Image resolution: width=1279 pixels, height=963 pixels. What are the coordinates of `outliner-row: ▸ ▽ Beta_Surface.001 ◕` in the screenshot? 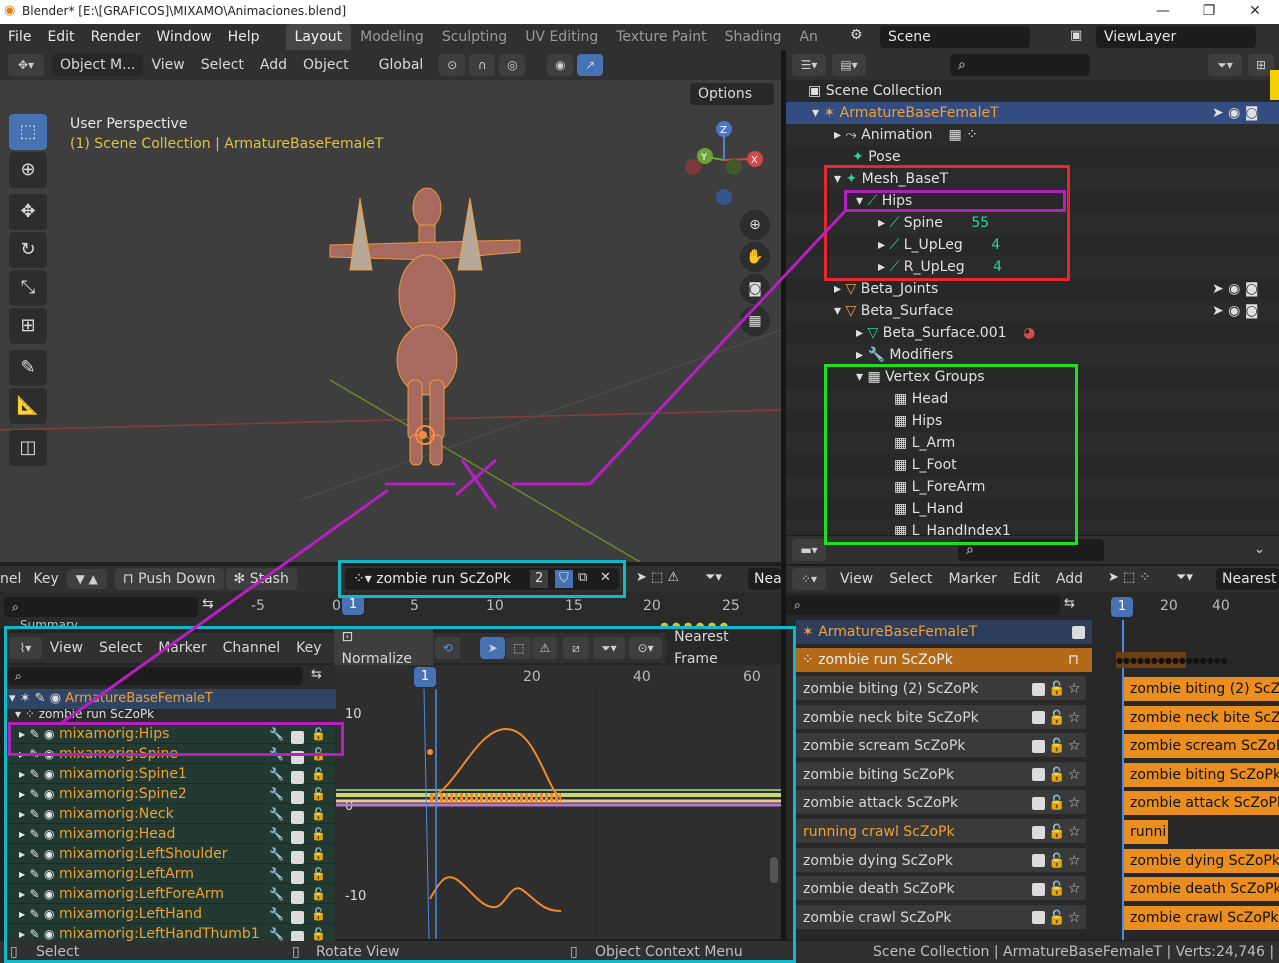 It's located at (1032, 333).